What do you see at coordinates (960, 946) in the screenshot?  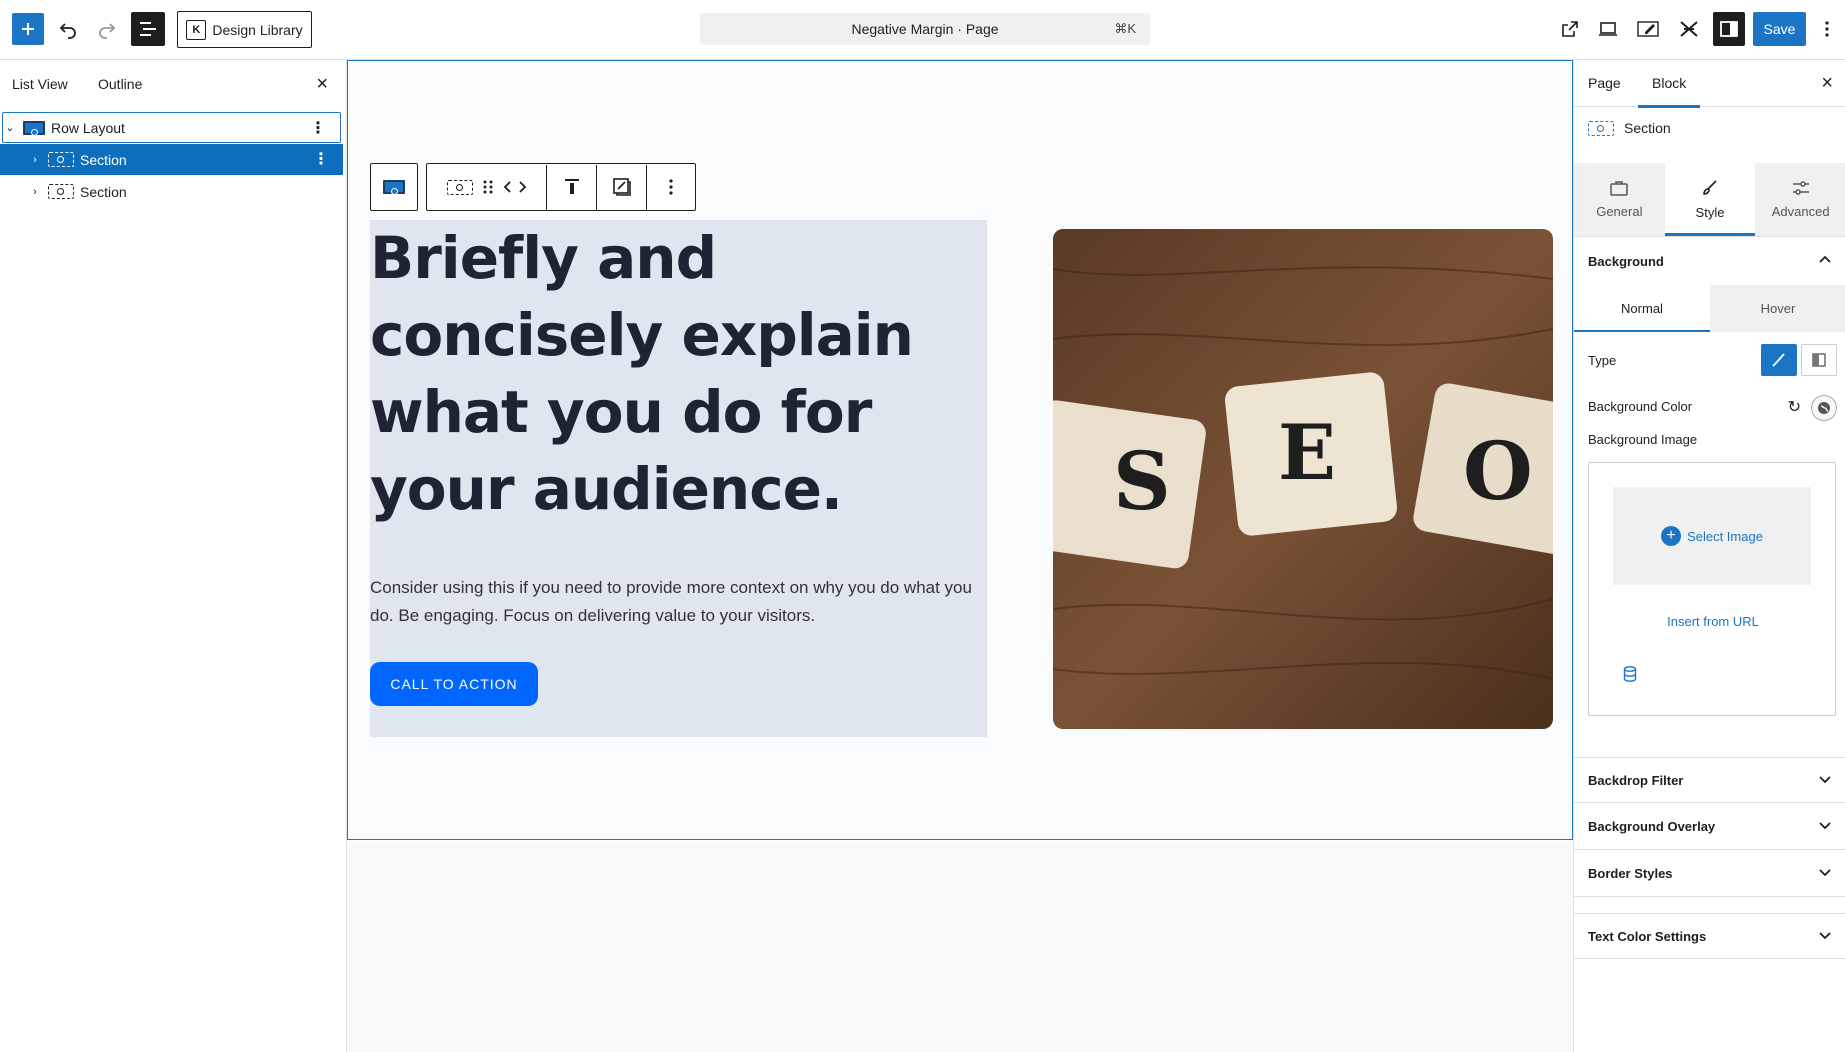 I see `canvas-empty-area` at bounding box center [960, 946].